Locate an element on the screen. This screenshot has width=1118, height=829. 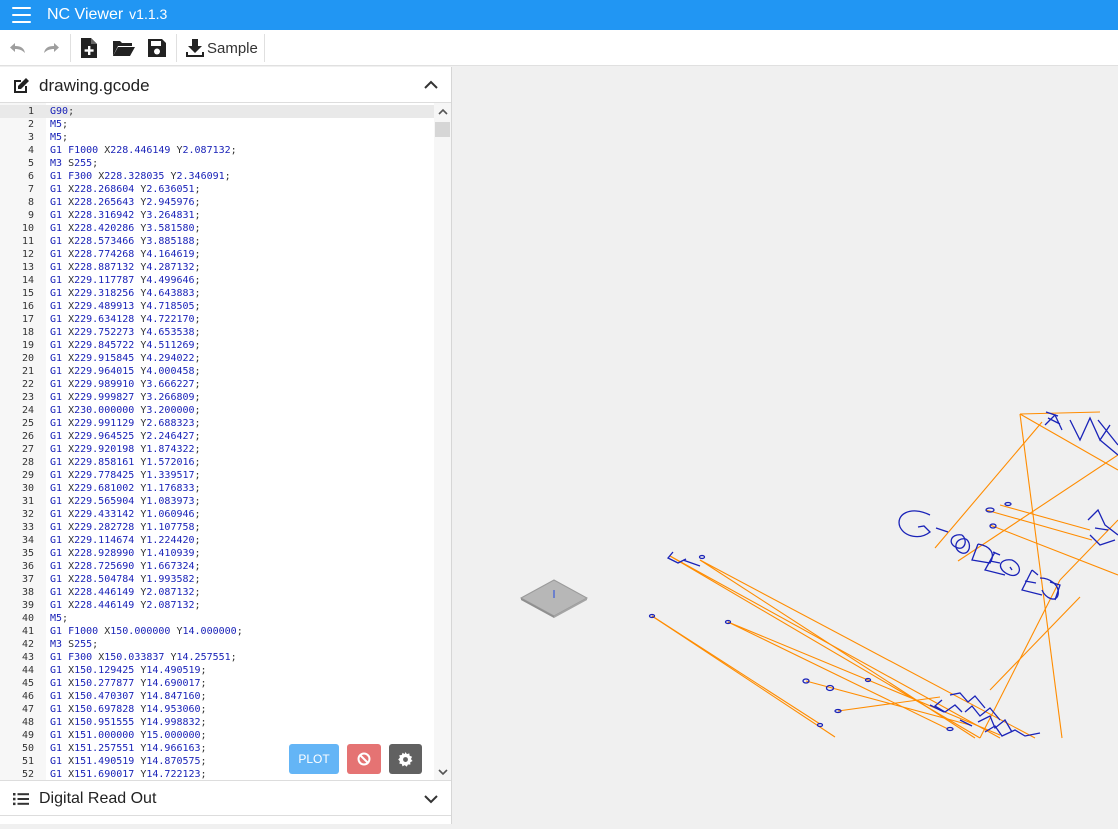
code-line: 5M3 S255; is located at coordinates (217, 163).